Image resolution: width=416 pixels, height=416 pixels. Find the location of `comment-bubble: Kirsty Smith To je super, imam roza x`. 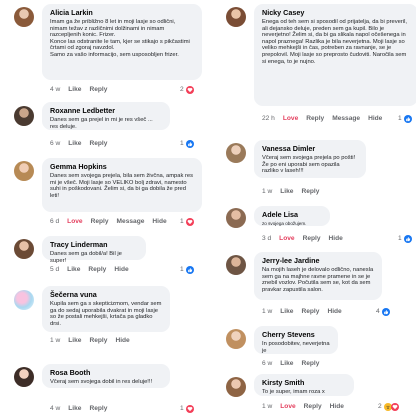

comment-bubble: Kirsty Smith To je super, imam roza x is located at coordinates (304, 385).